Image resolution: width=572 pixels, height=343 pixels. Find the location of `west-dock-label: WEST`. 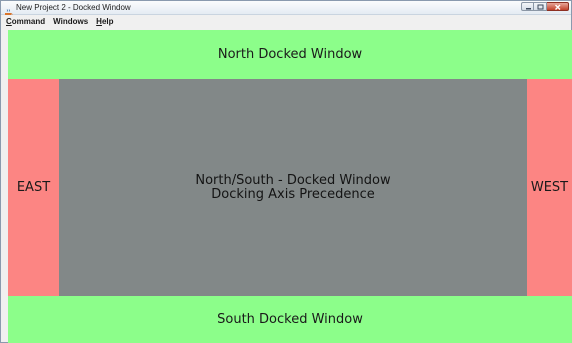

west-dock-label: WEST is located at coordinates (549, 187).